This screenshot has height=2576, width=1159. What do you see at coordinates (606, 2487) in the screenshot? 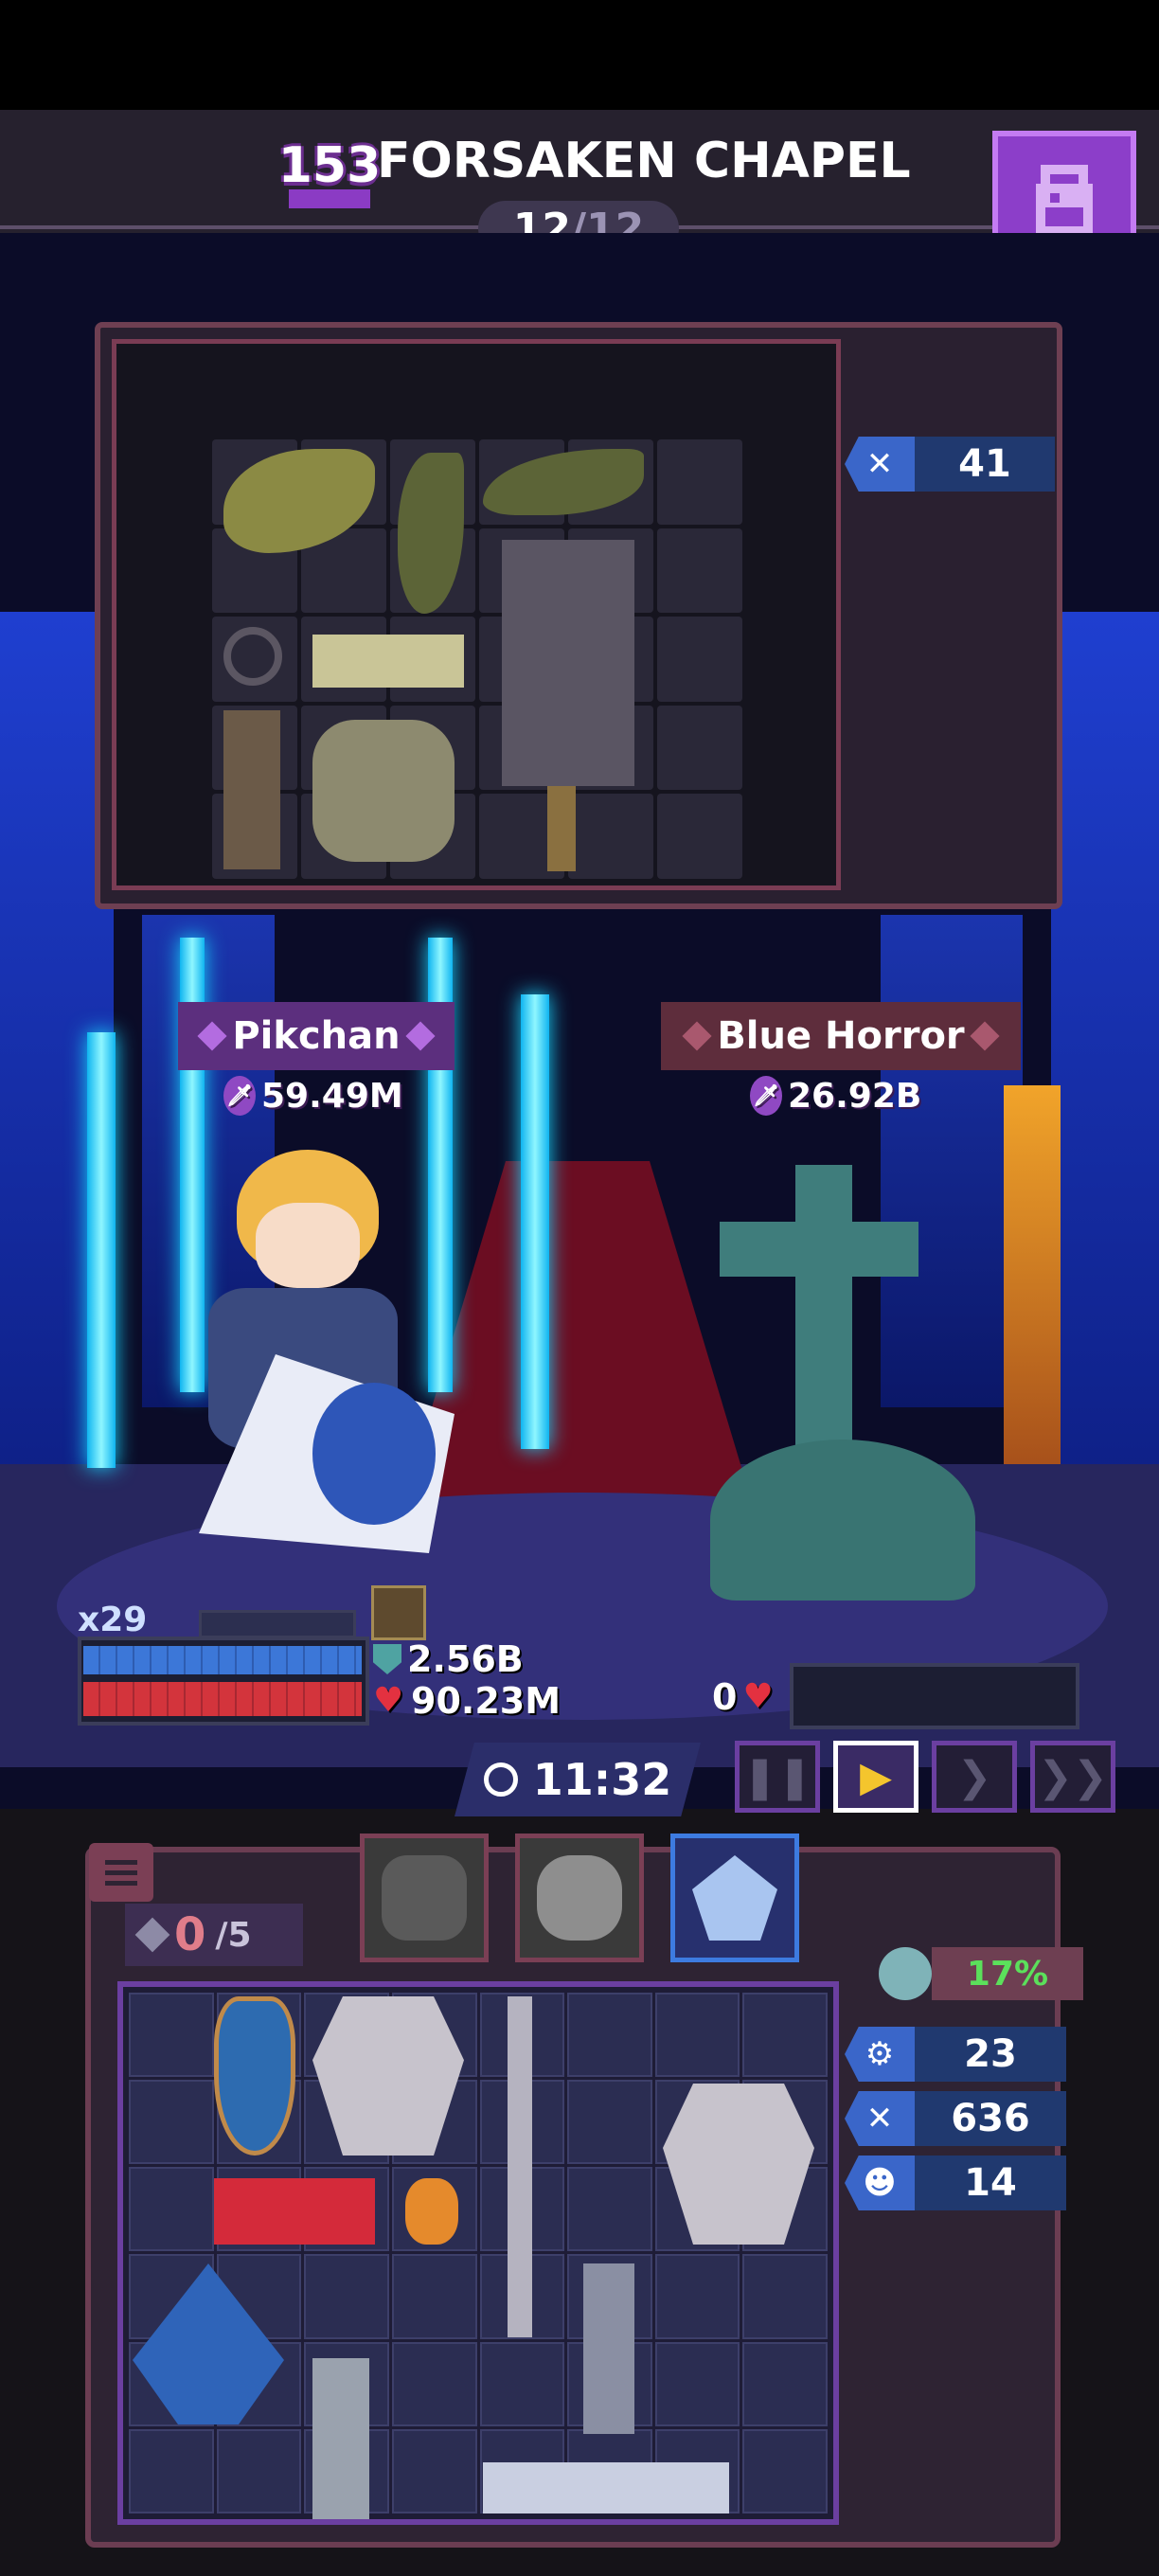
I see `blade-item` at bounding box center [606, 2487].